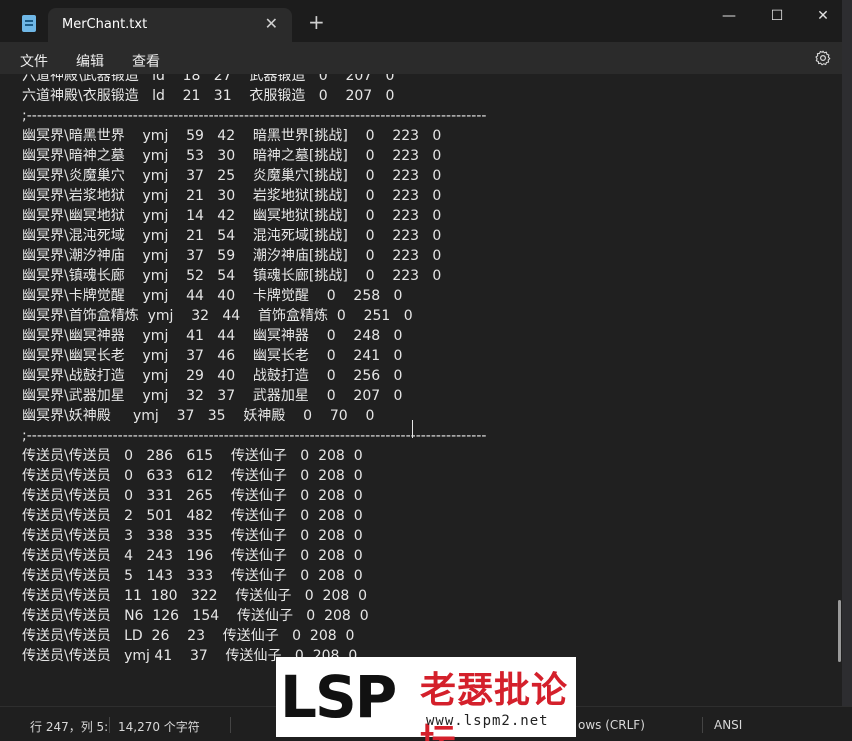 This screenshot has width=852, height=741. I want to click on menu-view: 查看, so click(146, 61).